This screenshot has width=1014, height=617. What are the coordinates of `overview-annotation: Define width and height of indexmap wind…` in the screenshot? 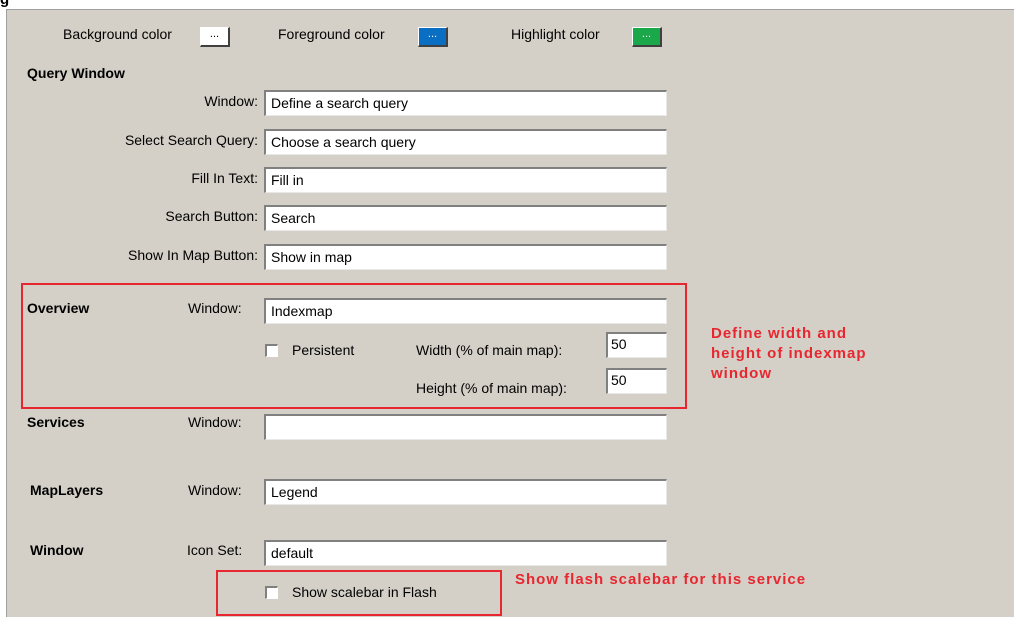 It's located at (789, 354).